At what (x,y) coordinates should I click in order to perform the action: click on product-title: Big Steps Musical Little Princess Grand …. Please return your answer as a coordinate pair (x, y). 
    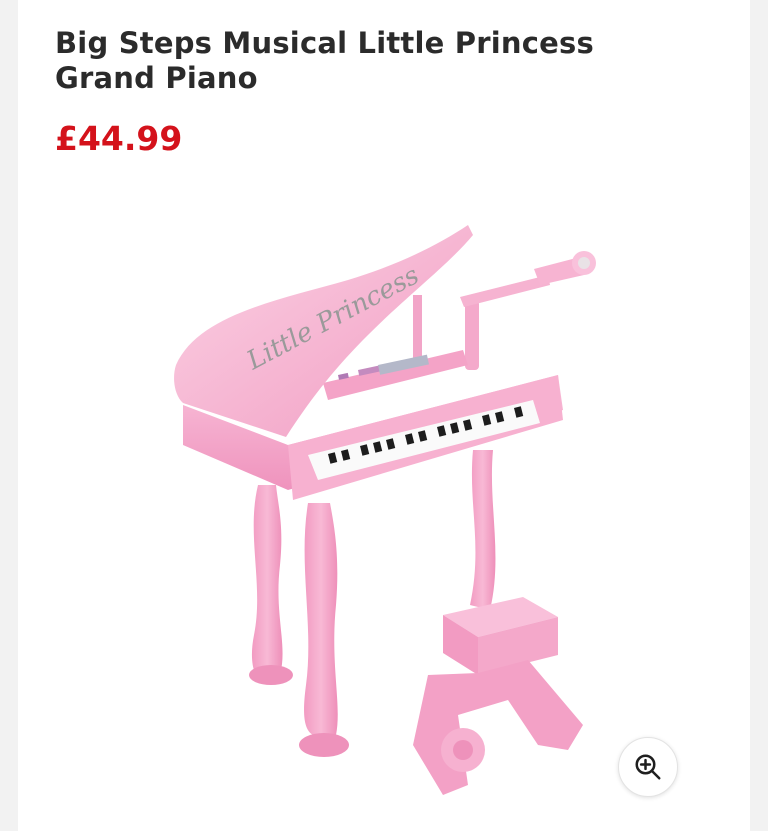
    Looking at the image, I should click on (324, 60).